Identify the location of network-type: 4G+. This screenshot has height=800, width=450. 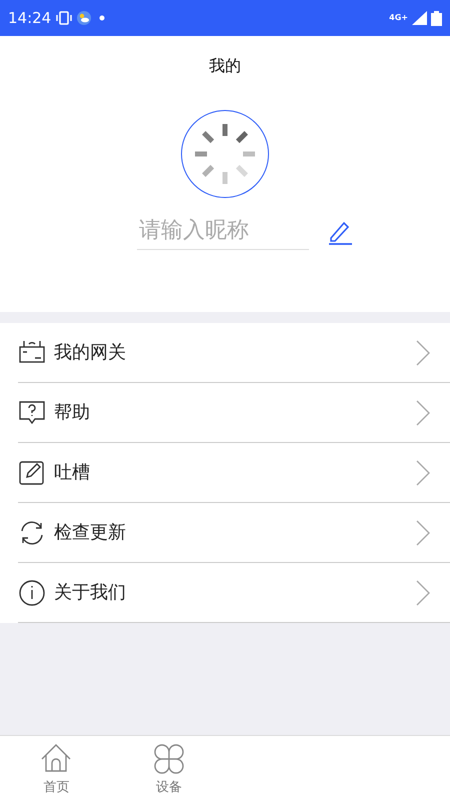
(398, 18).